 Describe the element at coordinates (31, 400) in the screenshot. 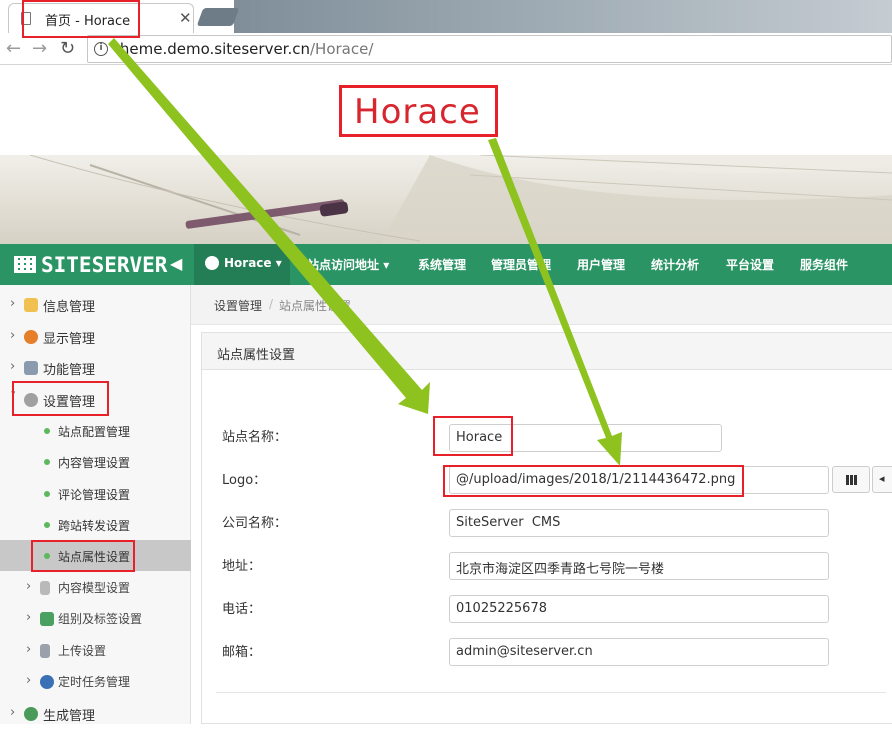

I see `gear-icon` at that location.